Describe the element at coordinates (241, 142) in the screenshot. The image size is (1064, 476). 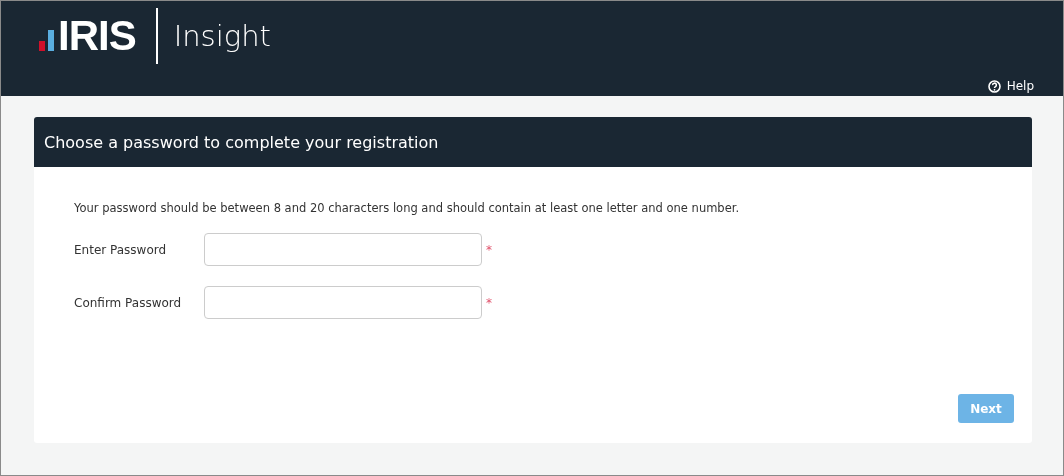
I see `panel-title: Choose a password to complete your registration` at that location.